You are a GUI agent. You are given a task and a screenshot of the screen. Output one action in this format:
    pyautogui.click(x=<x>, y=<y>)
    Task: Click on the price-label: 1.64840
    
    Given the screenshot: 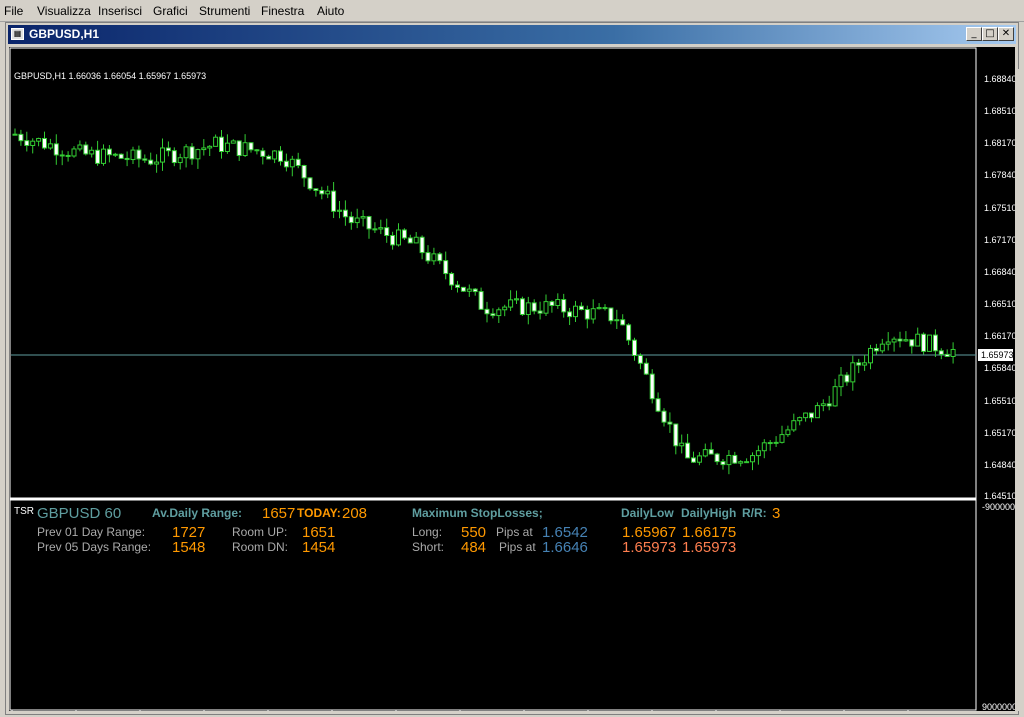 What is the action you would take?
    pyautogui.click(x=999, y=465)
    